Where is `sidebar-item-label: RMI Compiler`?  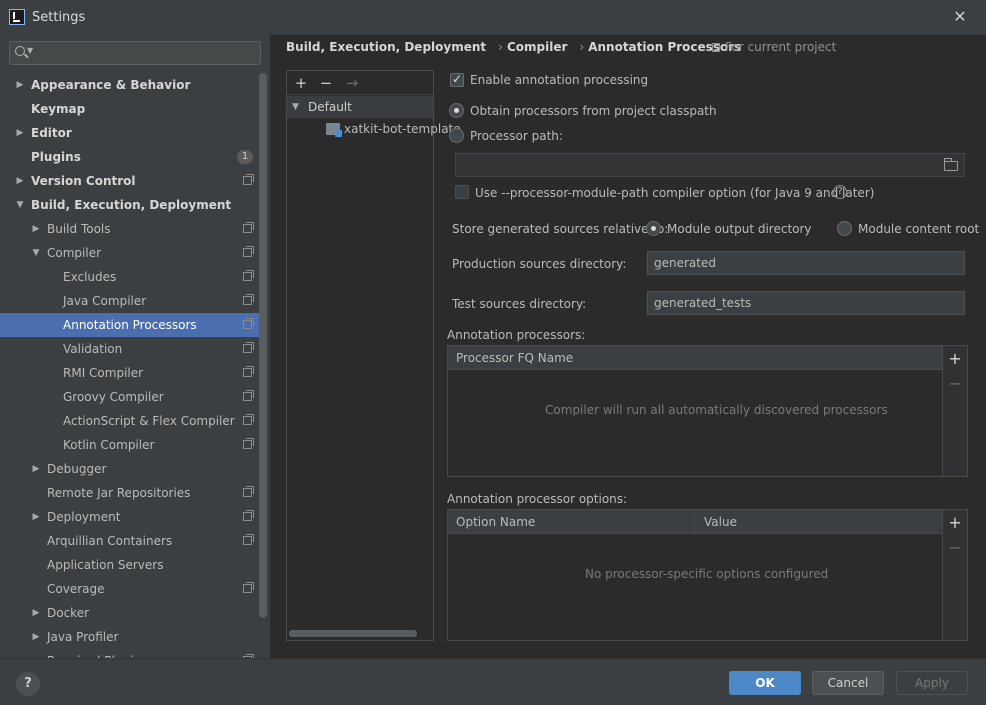
sidebar-item-label: RMI Compiler is located at coordinates (103, 373).